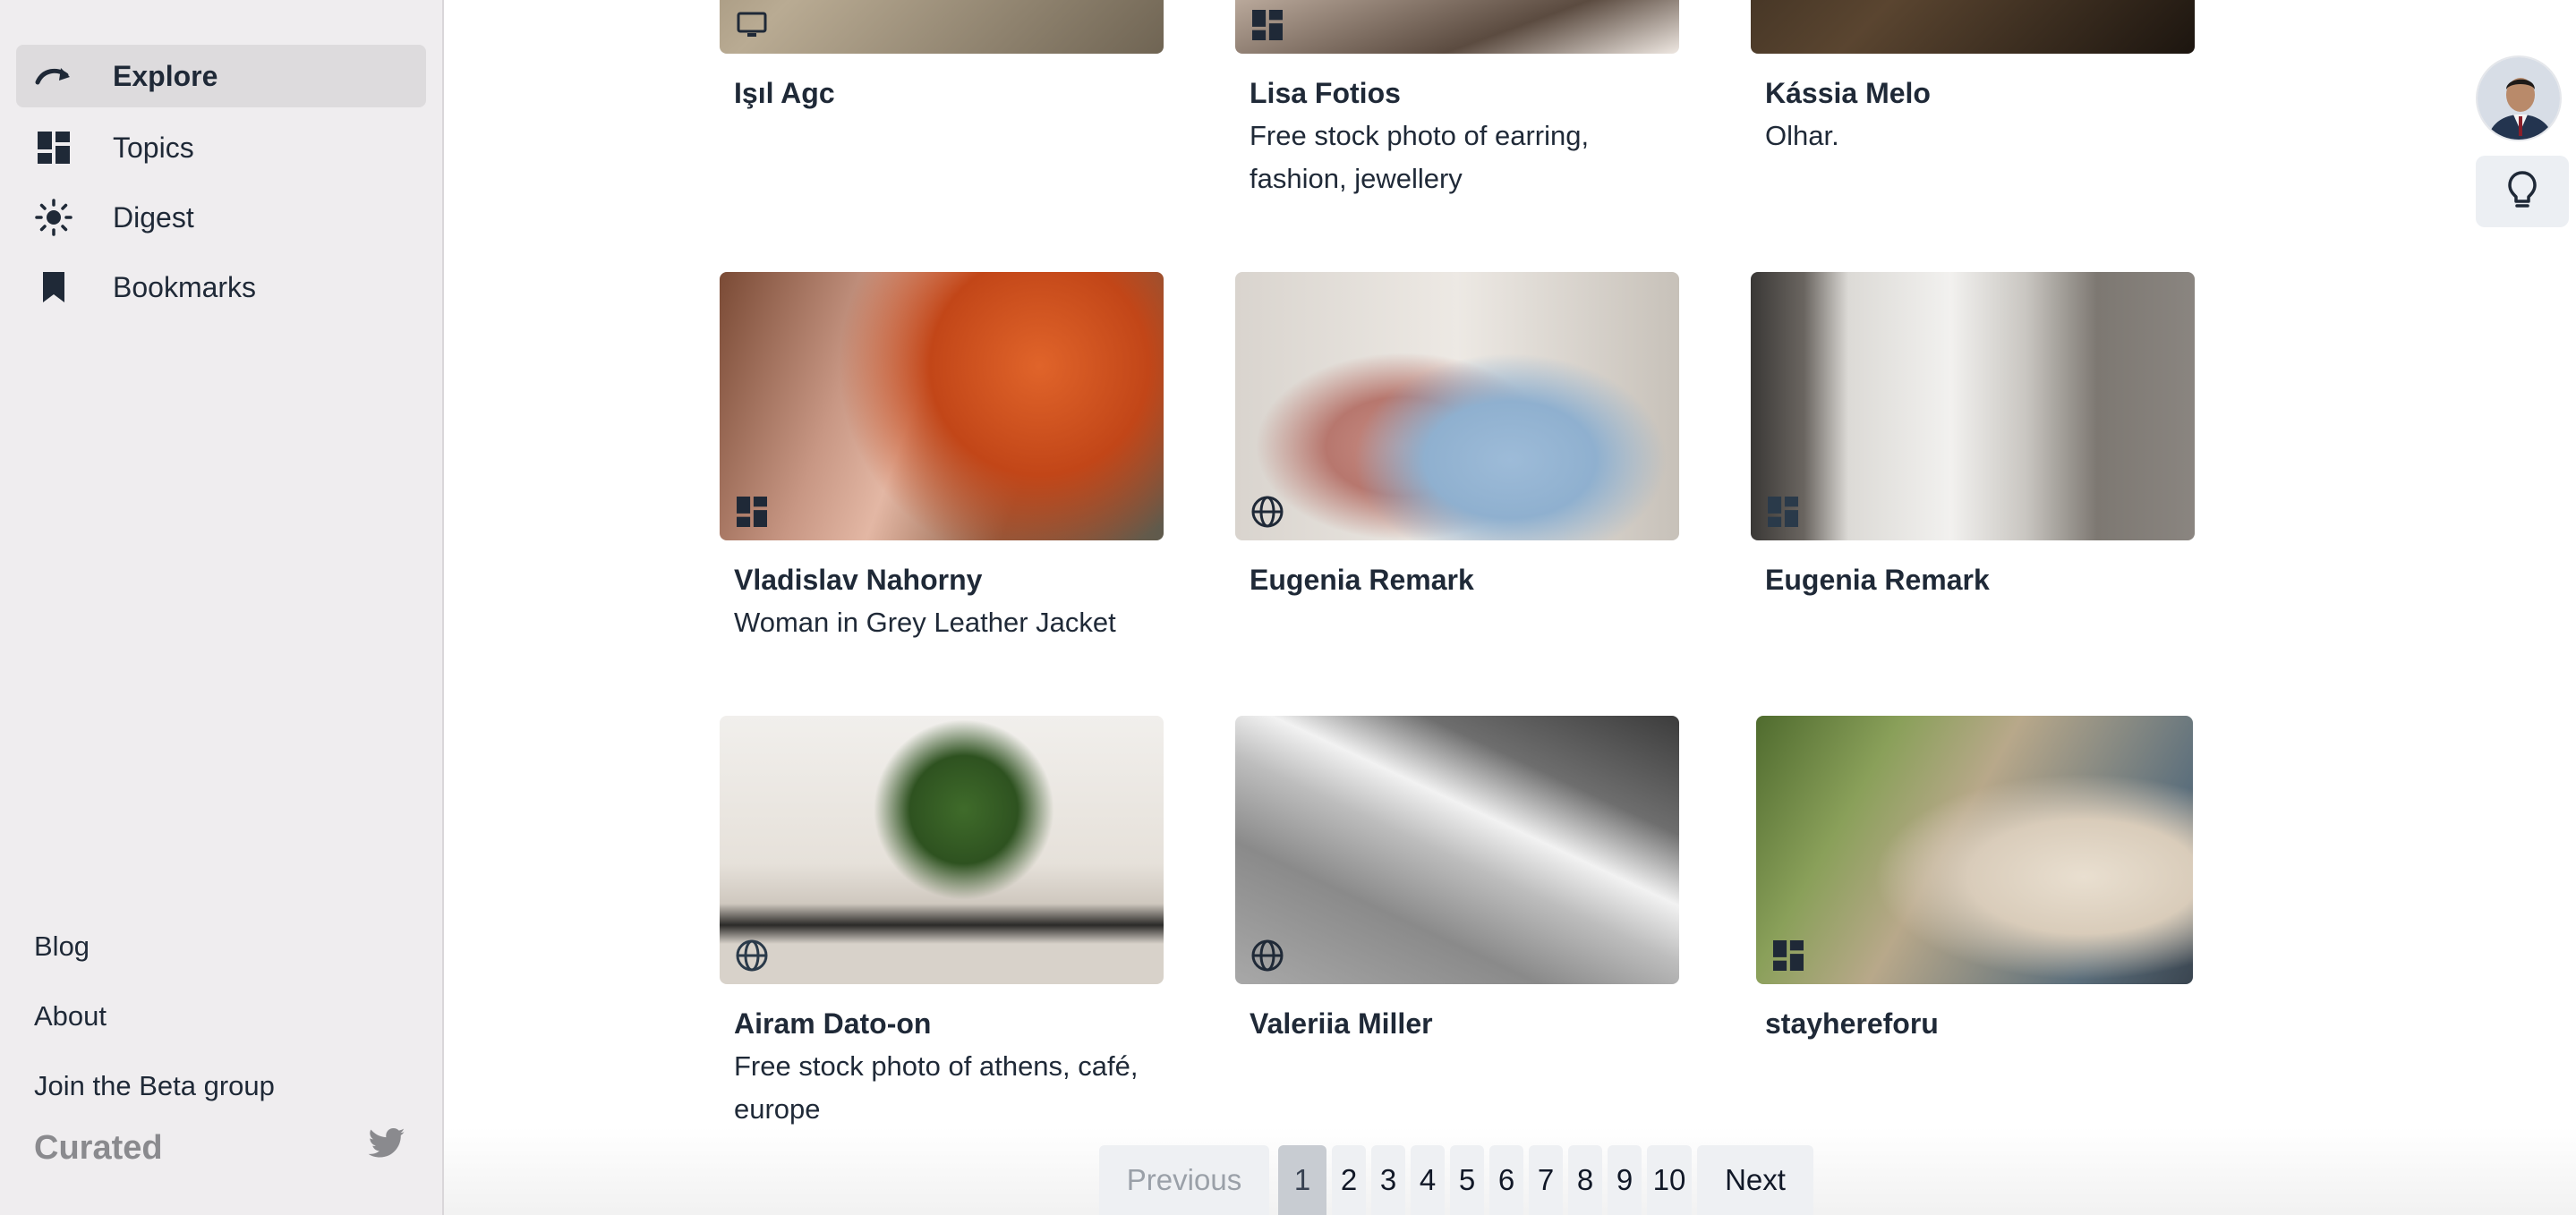 The image size is (2576, 1215). Describe the element at coordinates (153, 217) in the screenshot. I see `sidebar-item-label: Digest` at that location.